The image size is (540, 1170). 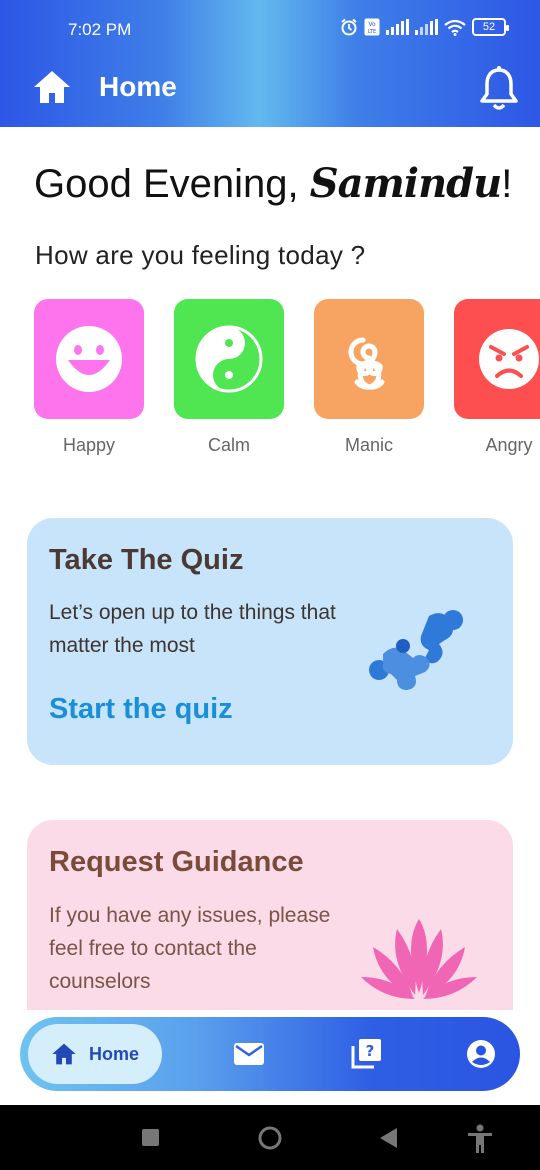 What do you see at coordinates (405, 183) in the screenshot?
I see `user-name: Samindu` at bounding box center [405, 183].